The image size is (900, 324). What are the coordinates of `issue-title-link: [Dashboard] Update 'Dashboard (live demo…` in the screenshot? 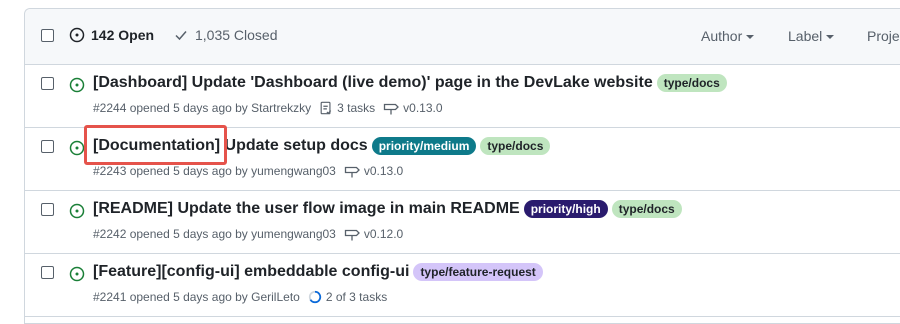 It's located at (373, 83).